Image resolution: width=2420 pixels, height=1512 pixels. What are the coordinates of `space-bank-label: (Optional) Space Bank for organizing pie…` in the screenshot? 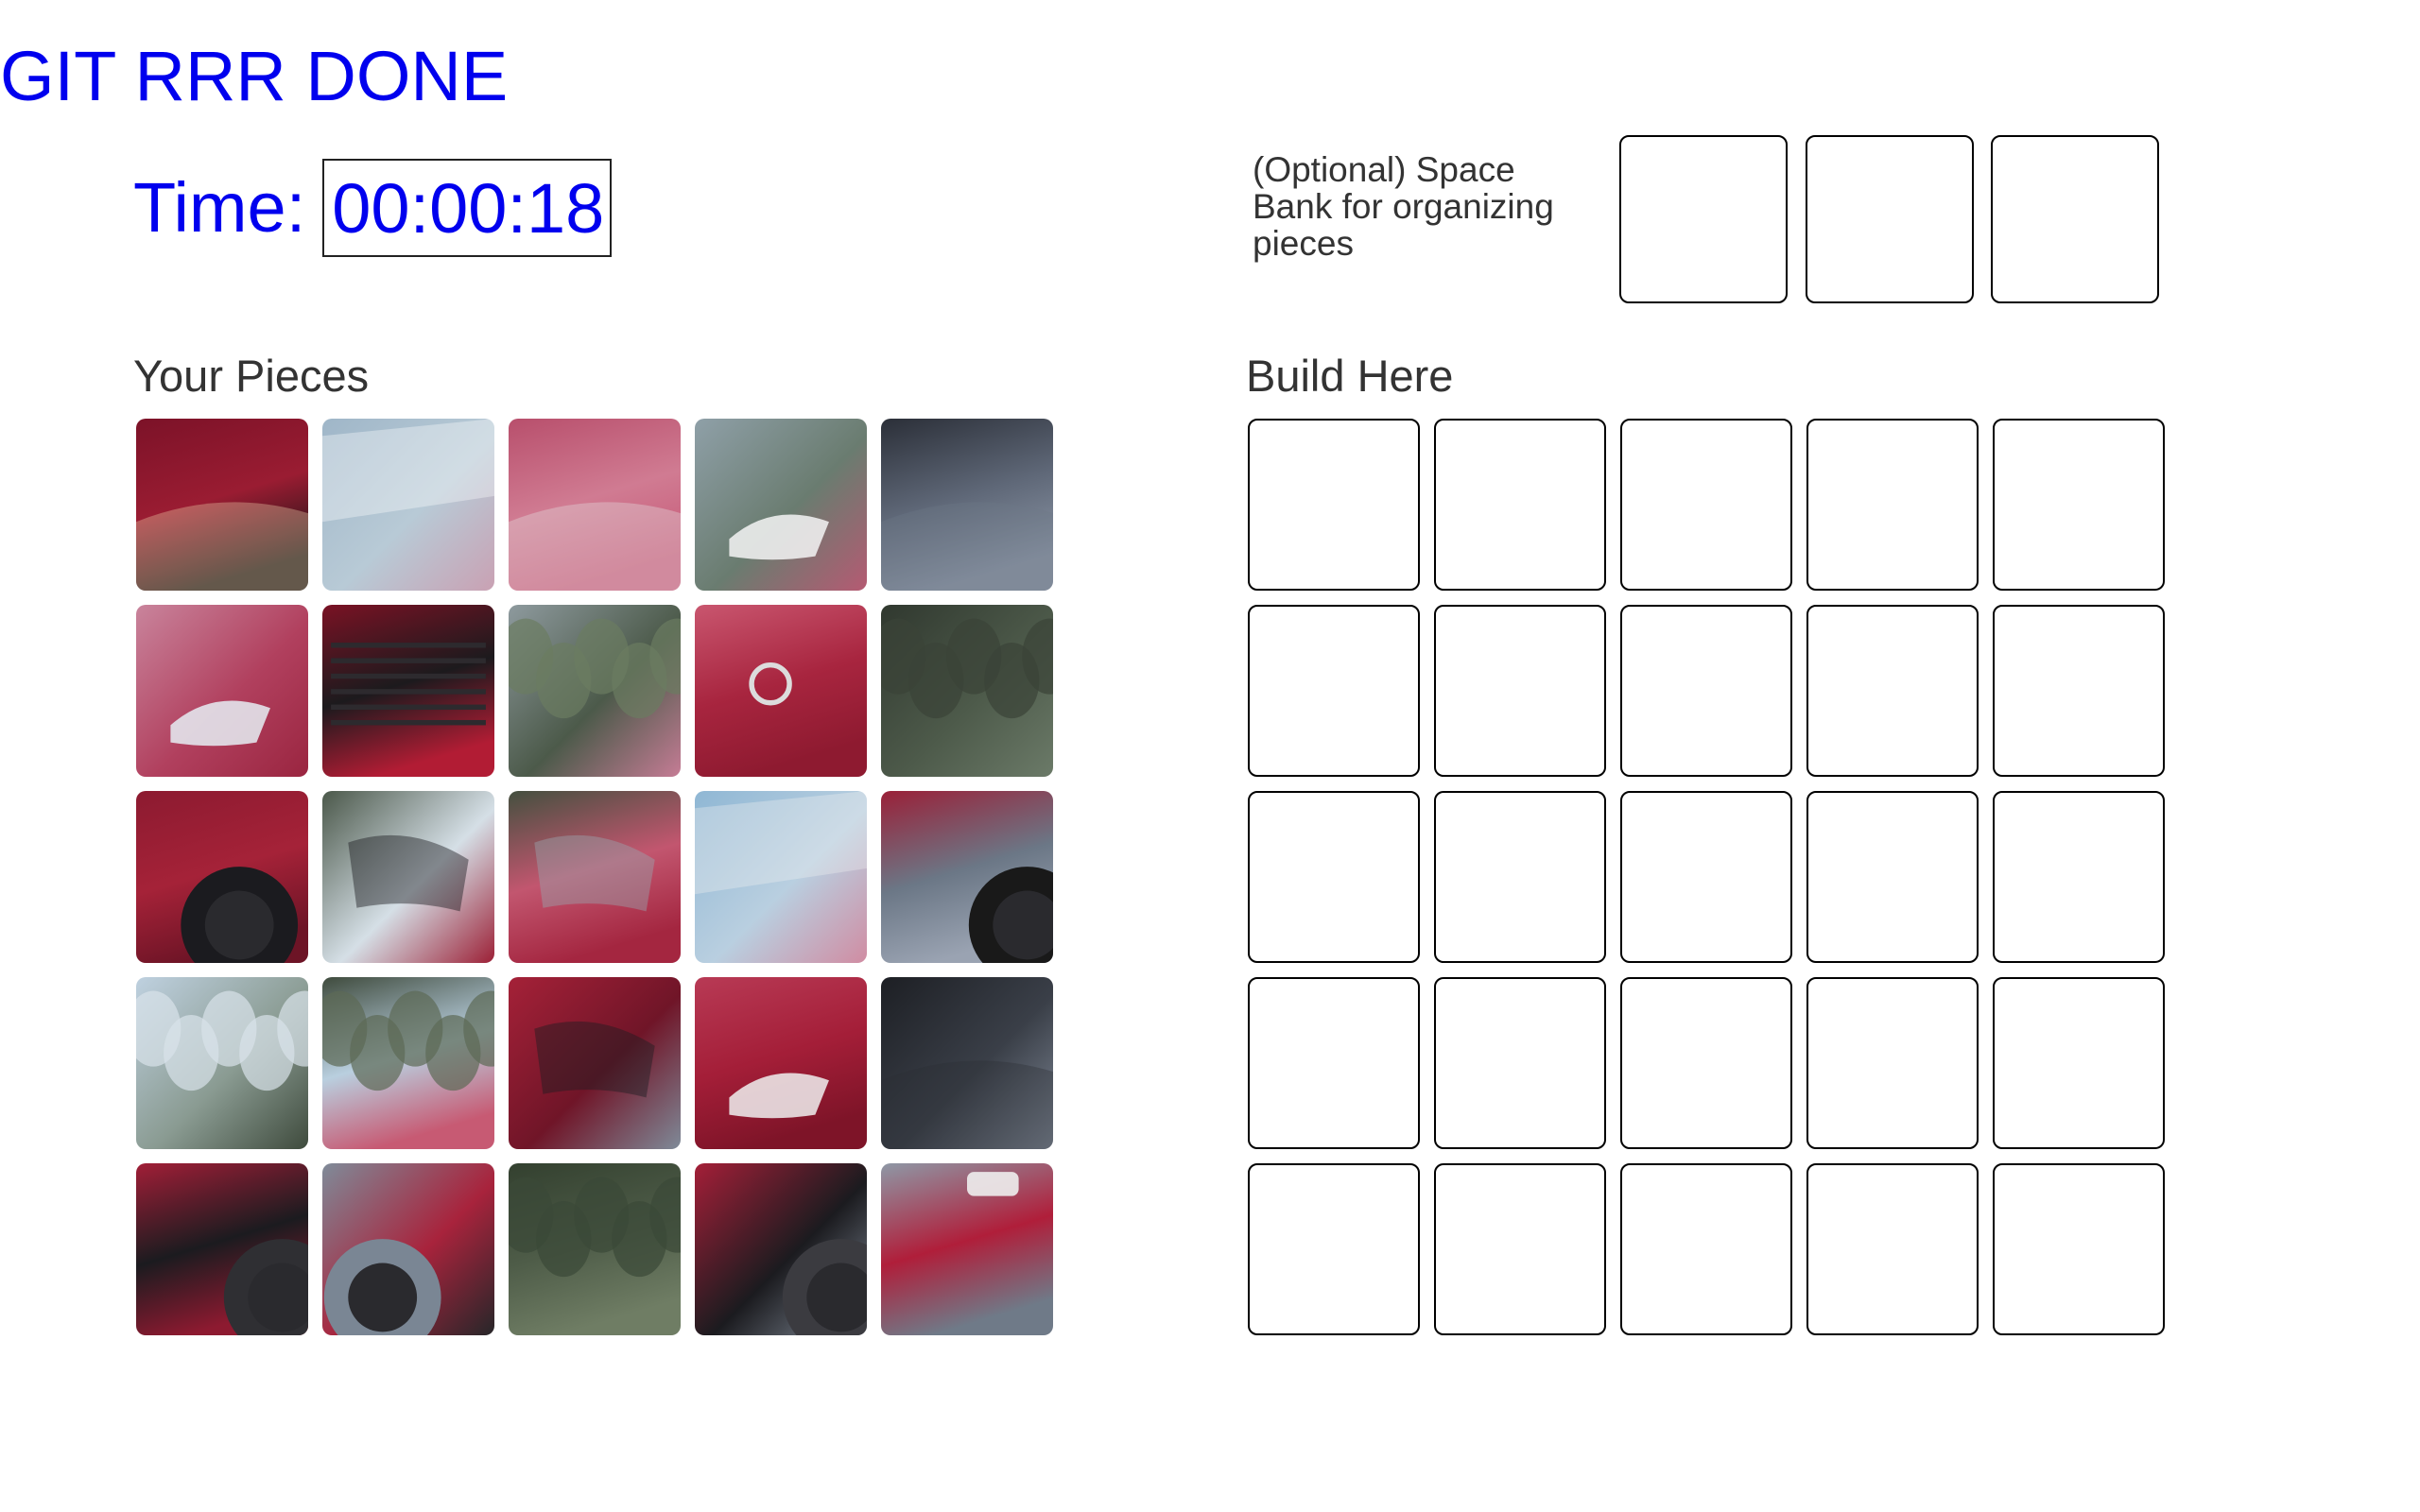 It's located at (1403, 206).